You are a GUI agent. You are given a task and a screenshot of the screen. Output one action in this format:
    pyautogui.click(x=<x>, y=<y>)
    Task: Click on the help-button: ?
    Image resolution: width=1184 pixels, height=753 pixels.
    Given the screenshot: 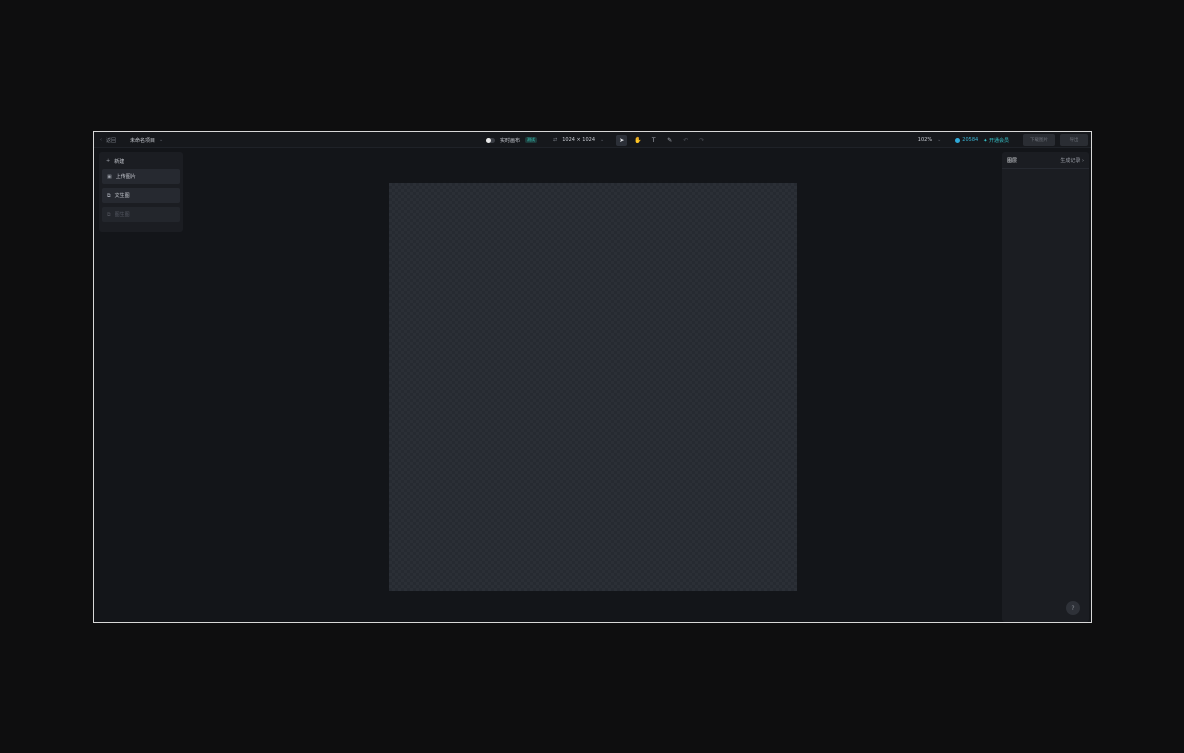 What is the action you would take?
    pyautogui.click(x=1073, y=608)
    